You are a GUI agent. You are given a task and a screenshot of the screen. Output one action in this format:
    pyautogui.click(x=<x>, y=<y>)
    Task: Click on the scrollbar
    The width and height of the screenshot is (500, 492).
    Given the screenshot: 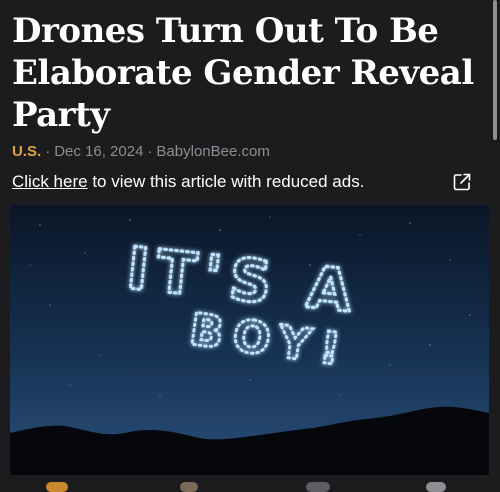 What is the action you would take?
    pyautogui.click(x=495, y=70)
    